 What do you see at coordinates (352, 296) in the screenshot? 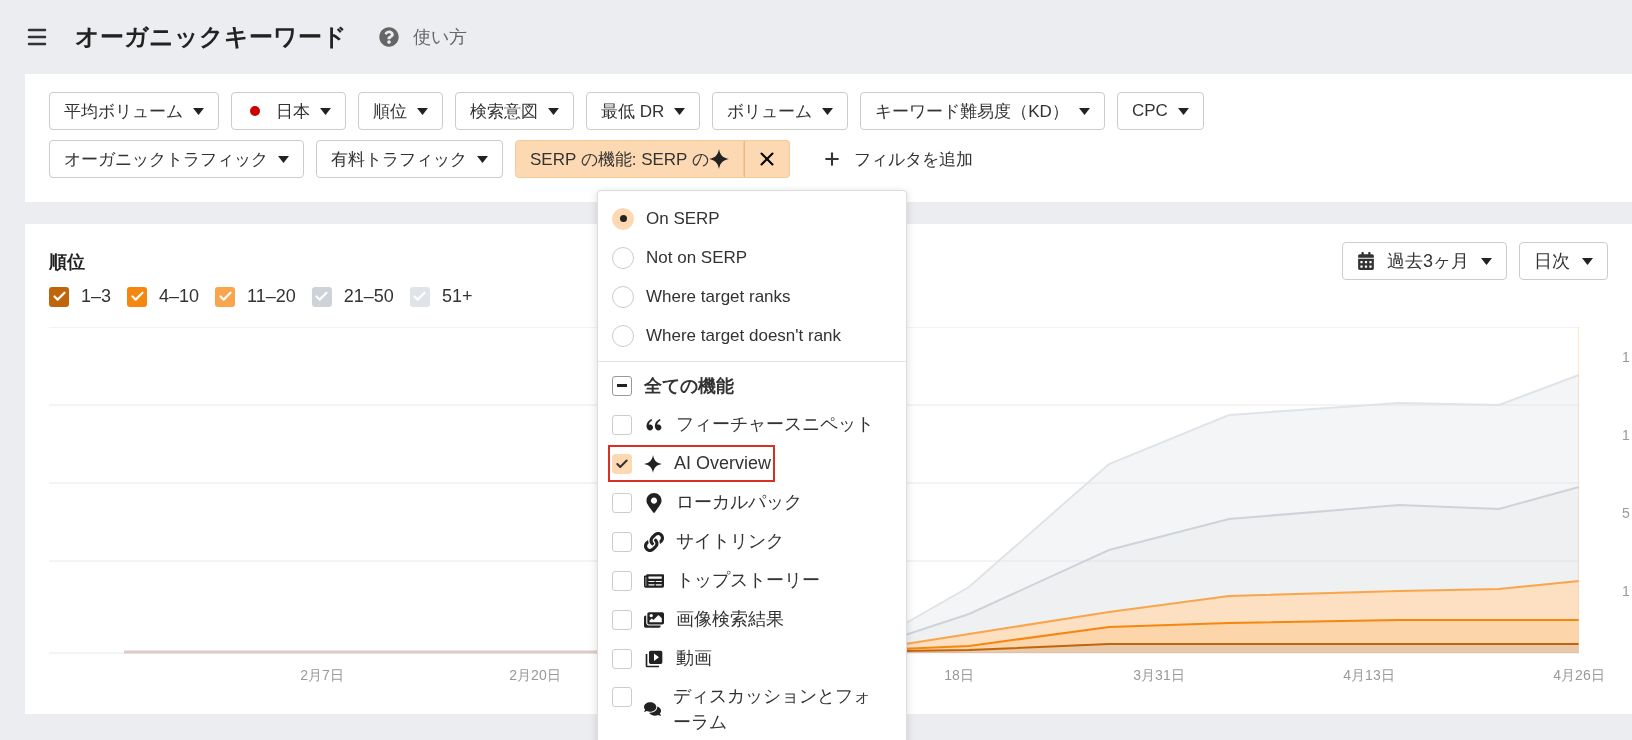
I see `legend-item: 21–50` at bounding box center [352, 296].